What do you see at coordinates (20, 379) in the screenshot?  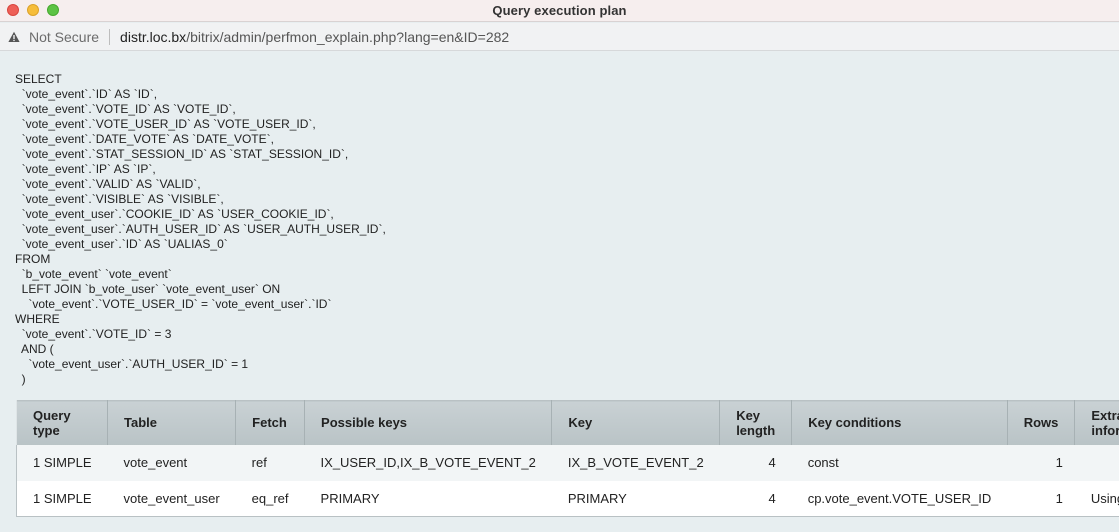 I see `sql-line: )` at bounding box center [20, 379].